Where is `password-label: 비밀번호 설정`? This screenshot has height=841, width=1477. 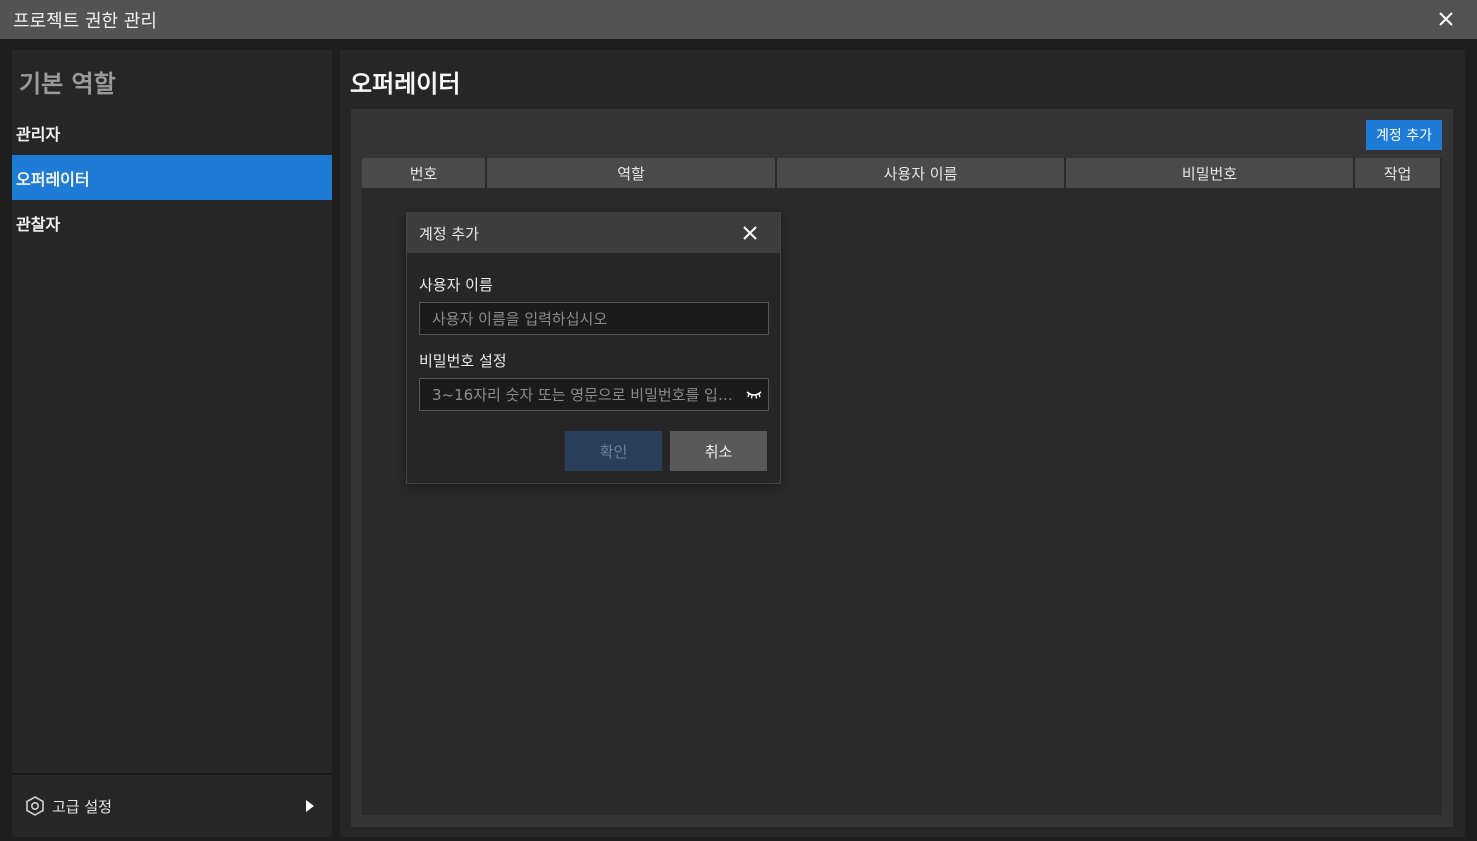
password-label: 비밀번호 설정 is located at coordinates (463, 361).